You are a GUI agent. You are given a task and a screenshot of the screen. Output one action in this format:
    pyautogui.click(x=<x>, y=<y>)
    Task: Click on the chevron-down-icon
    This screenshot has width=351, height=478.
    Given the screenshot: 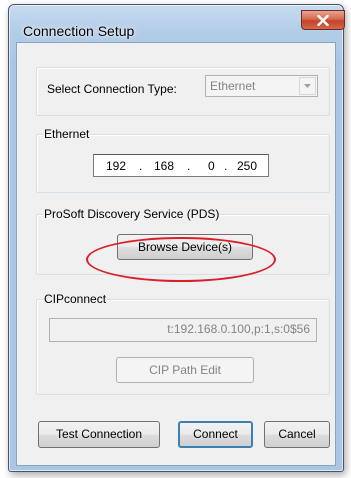 What is the action you would take?
    pyautogui.click(x=307, y=86)
    